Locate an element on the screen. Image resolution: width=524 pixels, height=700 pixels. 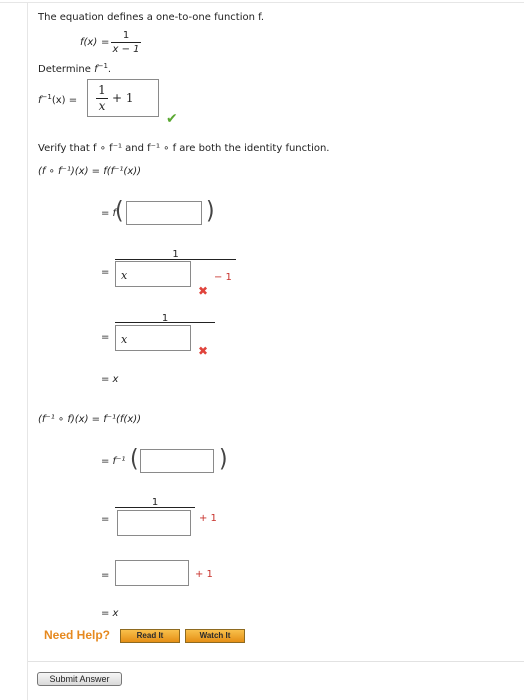
part1-step3-field: x is located at coordinates (153, 338).